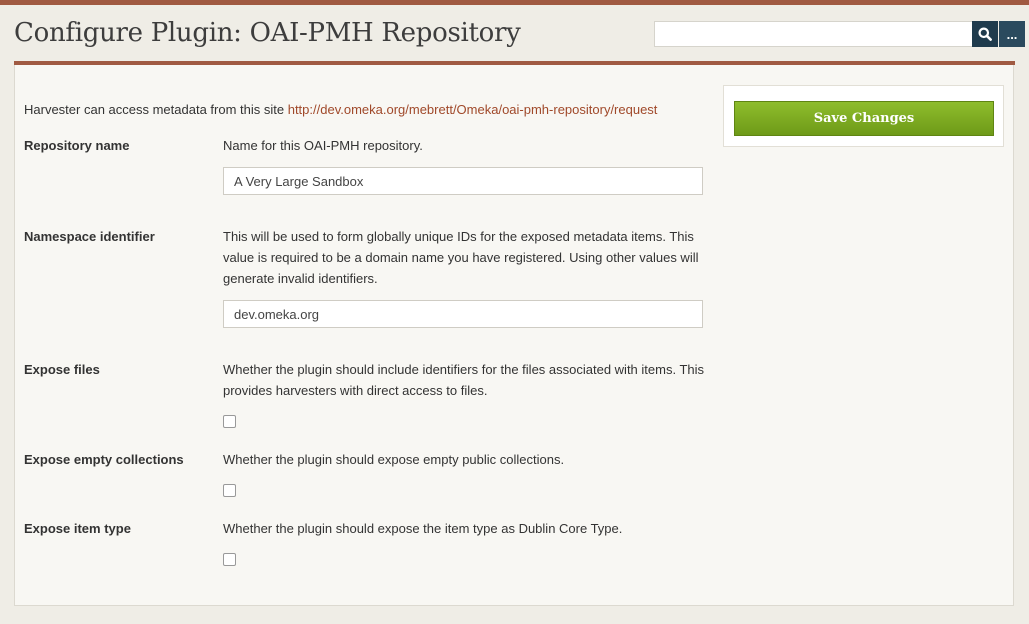 This screenshot has width=1029, height=624. Describe the element at coordinates (229, 421) in the screenshot. I see `expose-files-checkbox` at that location.